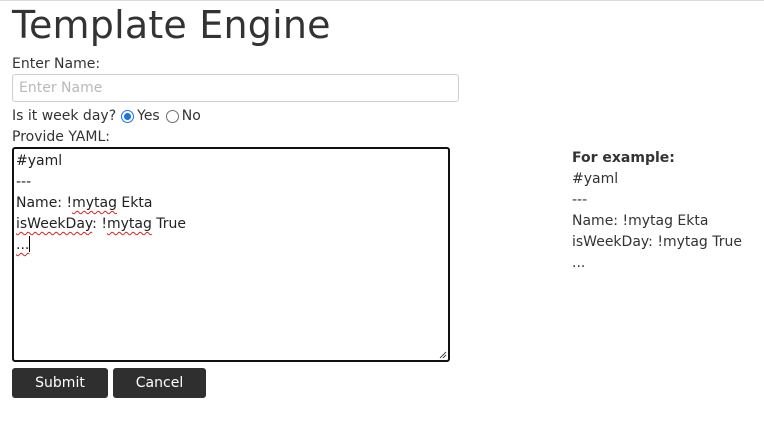  Describe the element at coordinates (64, 116) in the screenshot. I see `weekday-question: Is it week day?` at that location.